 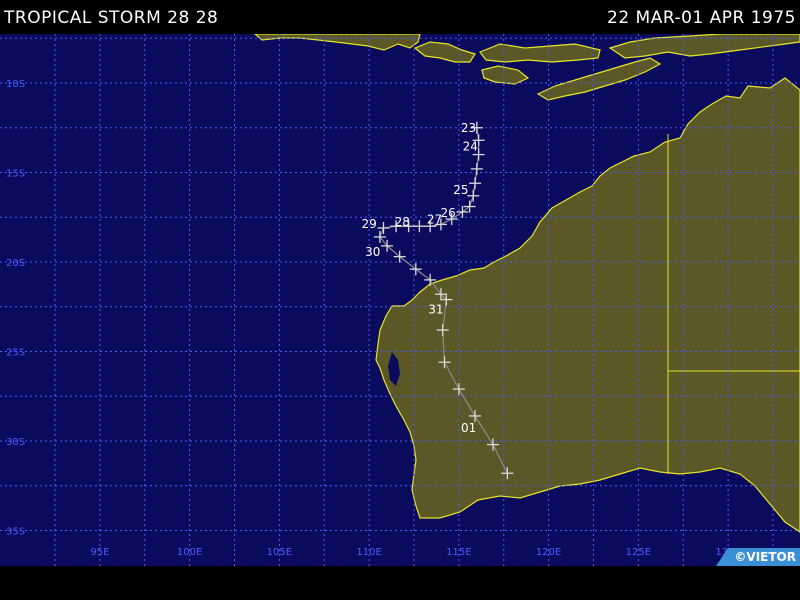 I want to click on lat-label-15s: 15S, so click(x=15, y=174).